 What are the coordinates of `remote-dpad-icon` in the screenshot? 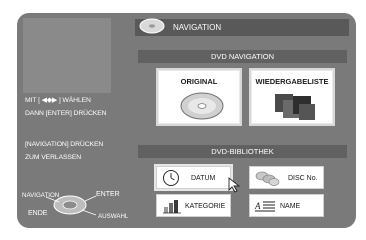 It's located at (71, 205).